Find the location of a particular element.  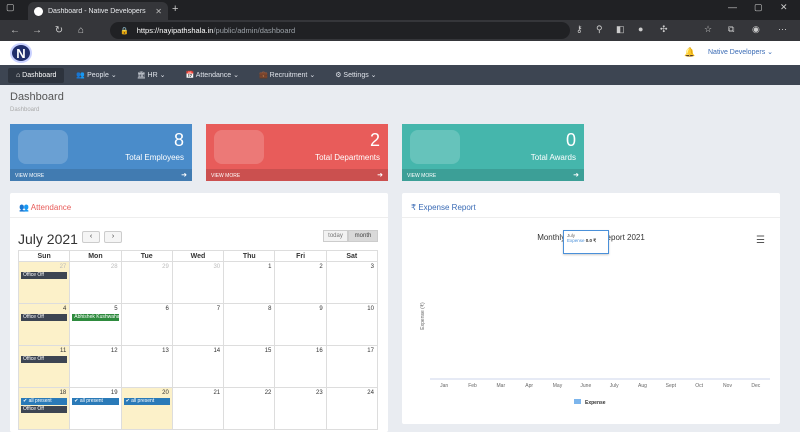

calendar-day: 22 is located at coordinates (250, 408).